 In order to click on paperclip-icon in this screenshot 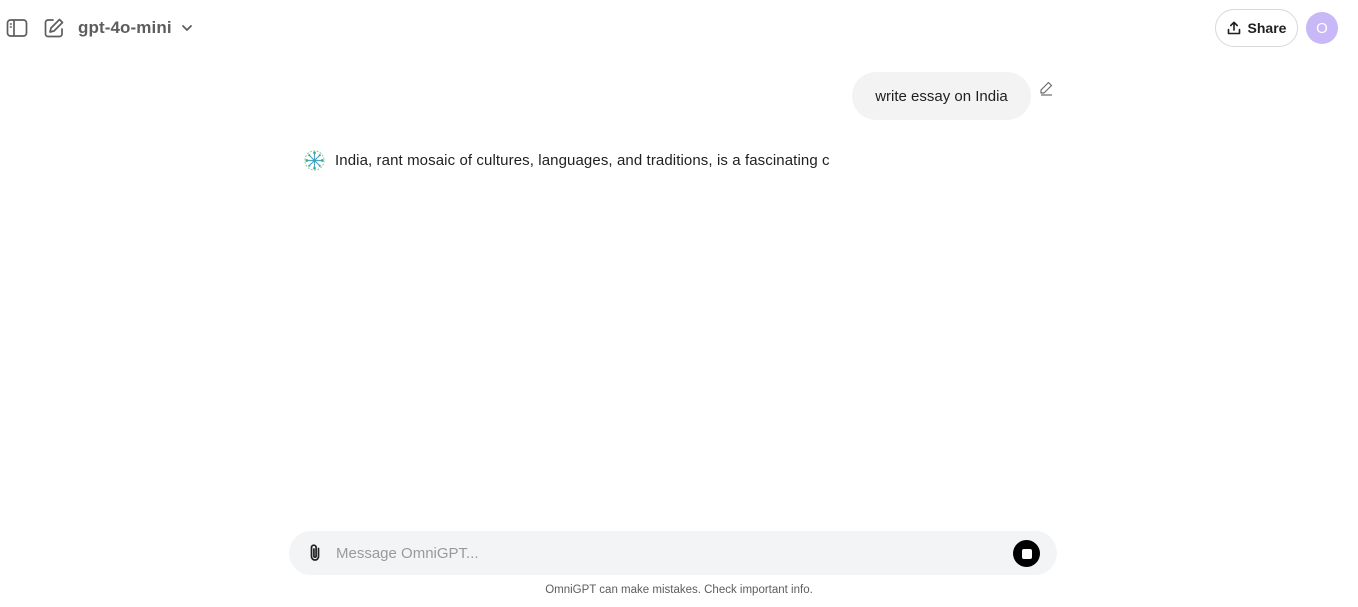, I will do `click(315, 552)`.